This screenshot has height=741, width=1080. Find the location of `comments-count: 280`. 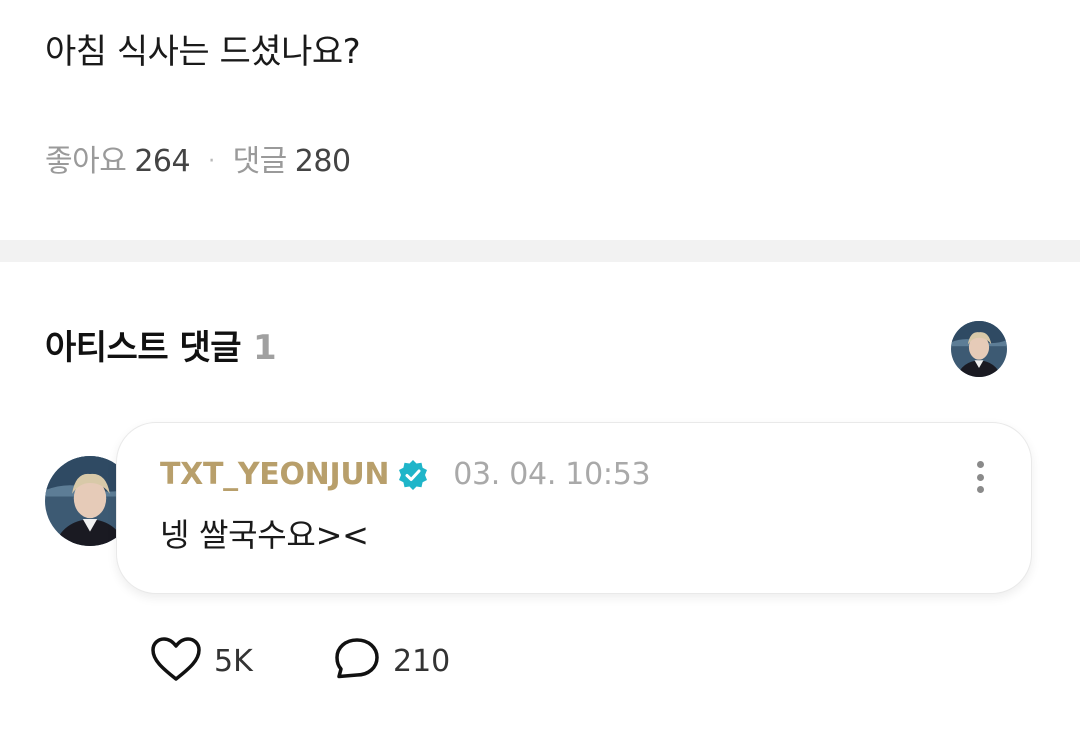

comments-count: 280 is located at coordinates (323, 162).